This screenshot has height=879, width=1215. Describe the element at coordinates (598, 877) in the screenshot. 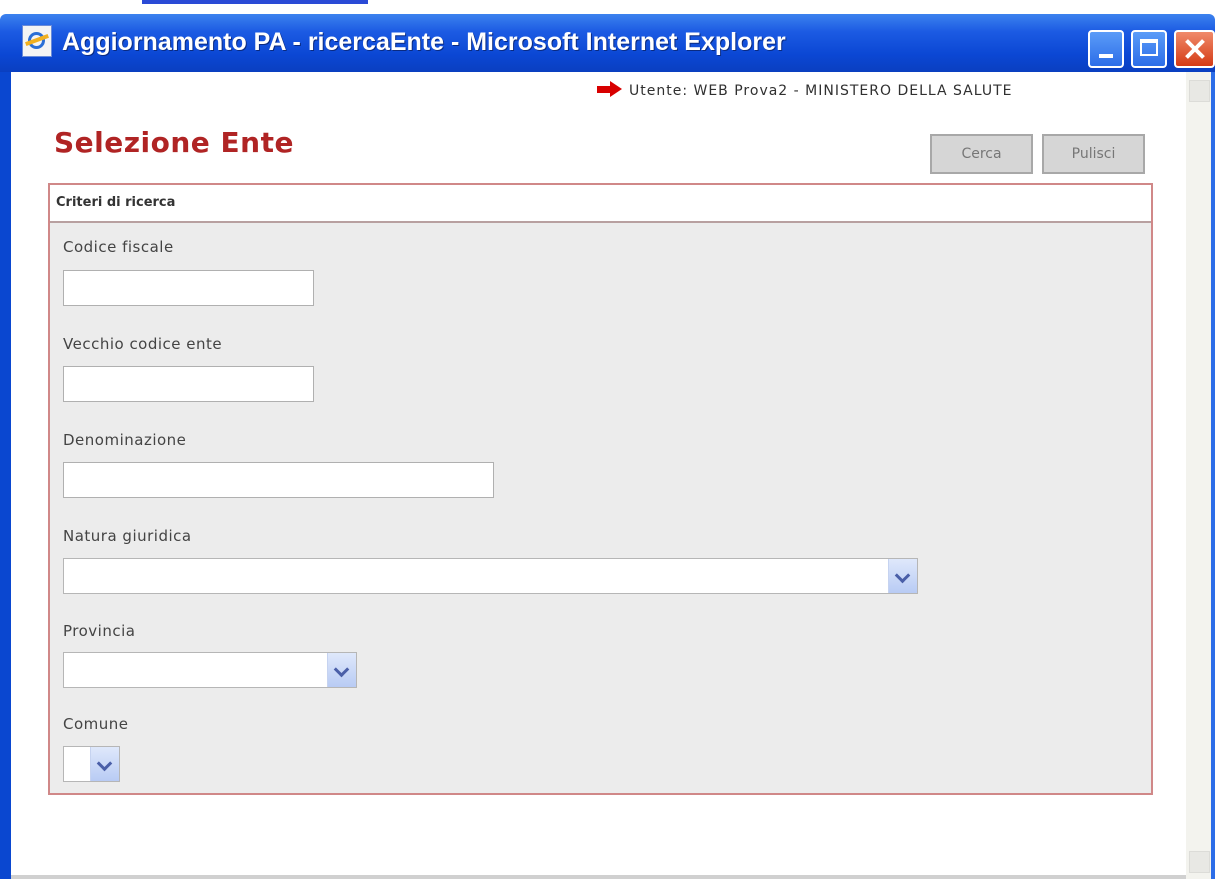

I see `status-divider` at that location.